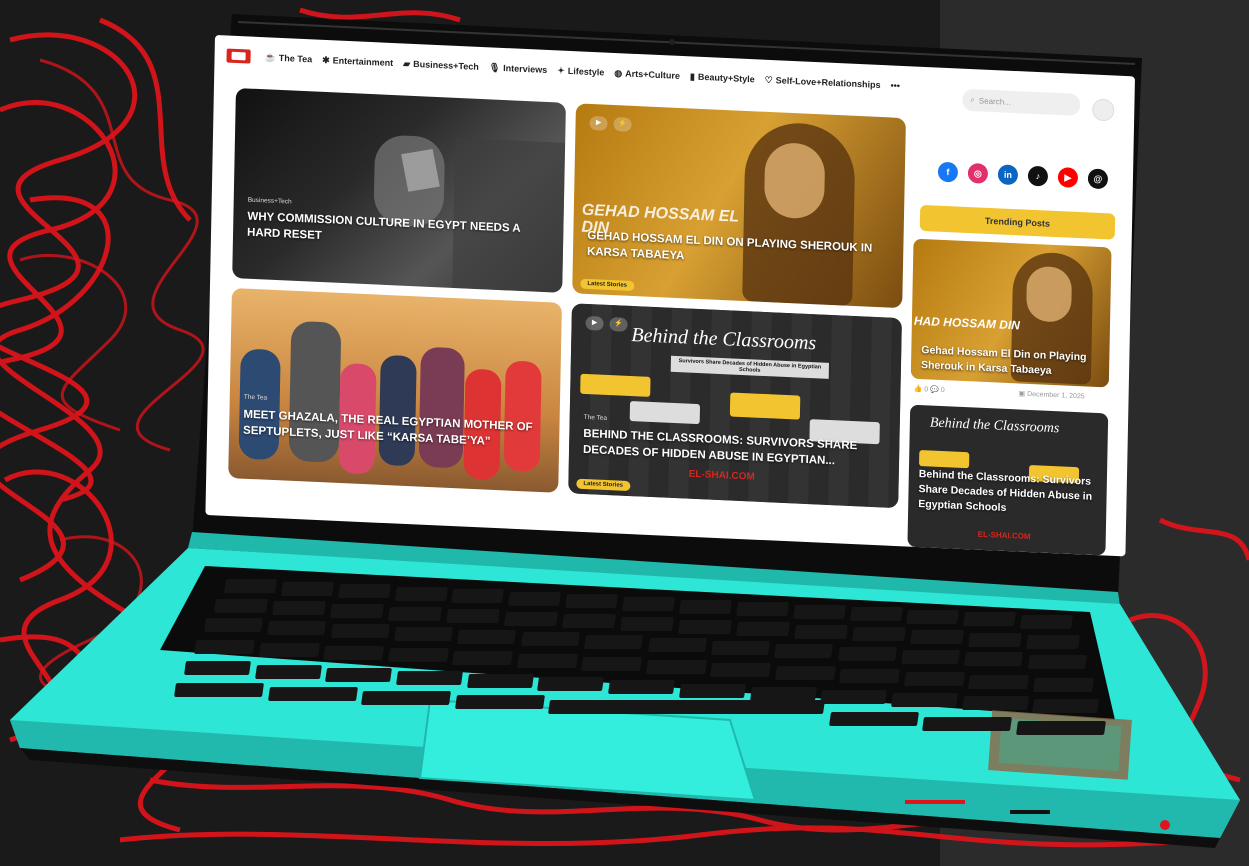 Image resolution: width=1249 pixels, height=866 pixels. I want to click on post-date: ▣ December 1, 2025, so click(1051, 394).